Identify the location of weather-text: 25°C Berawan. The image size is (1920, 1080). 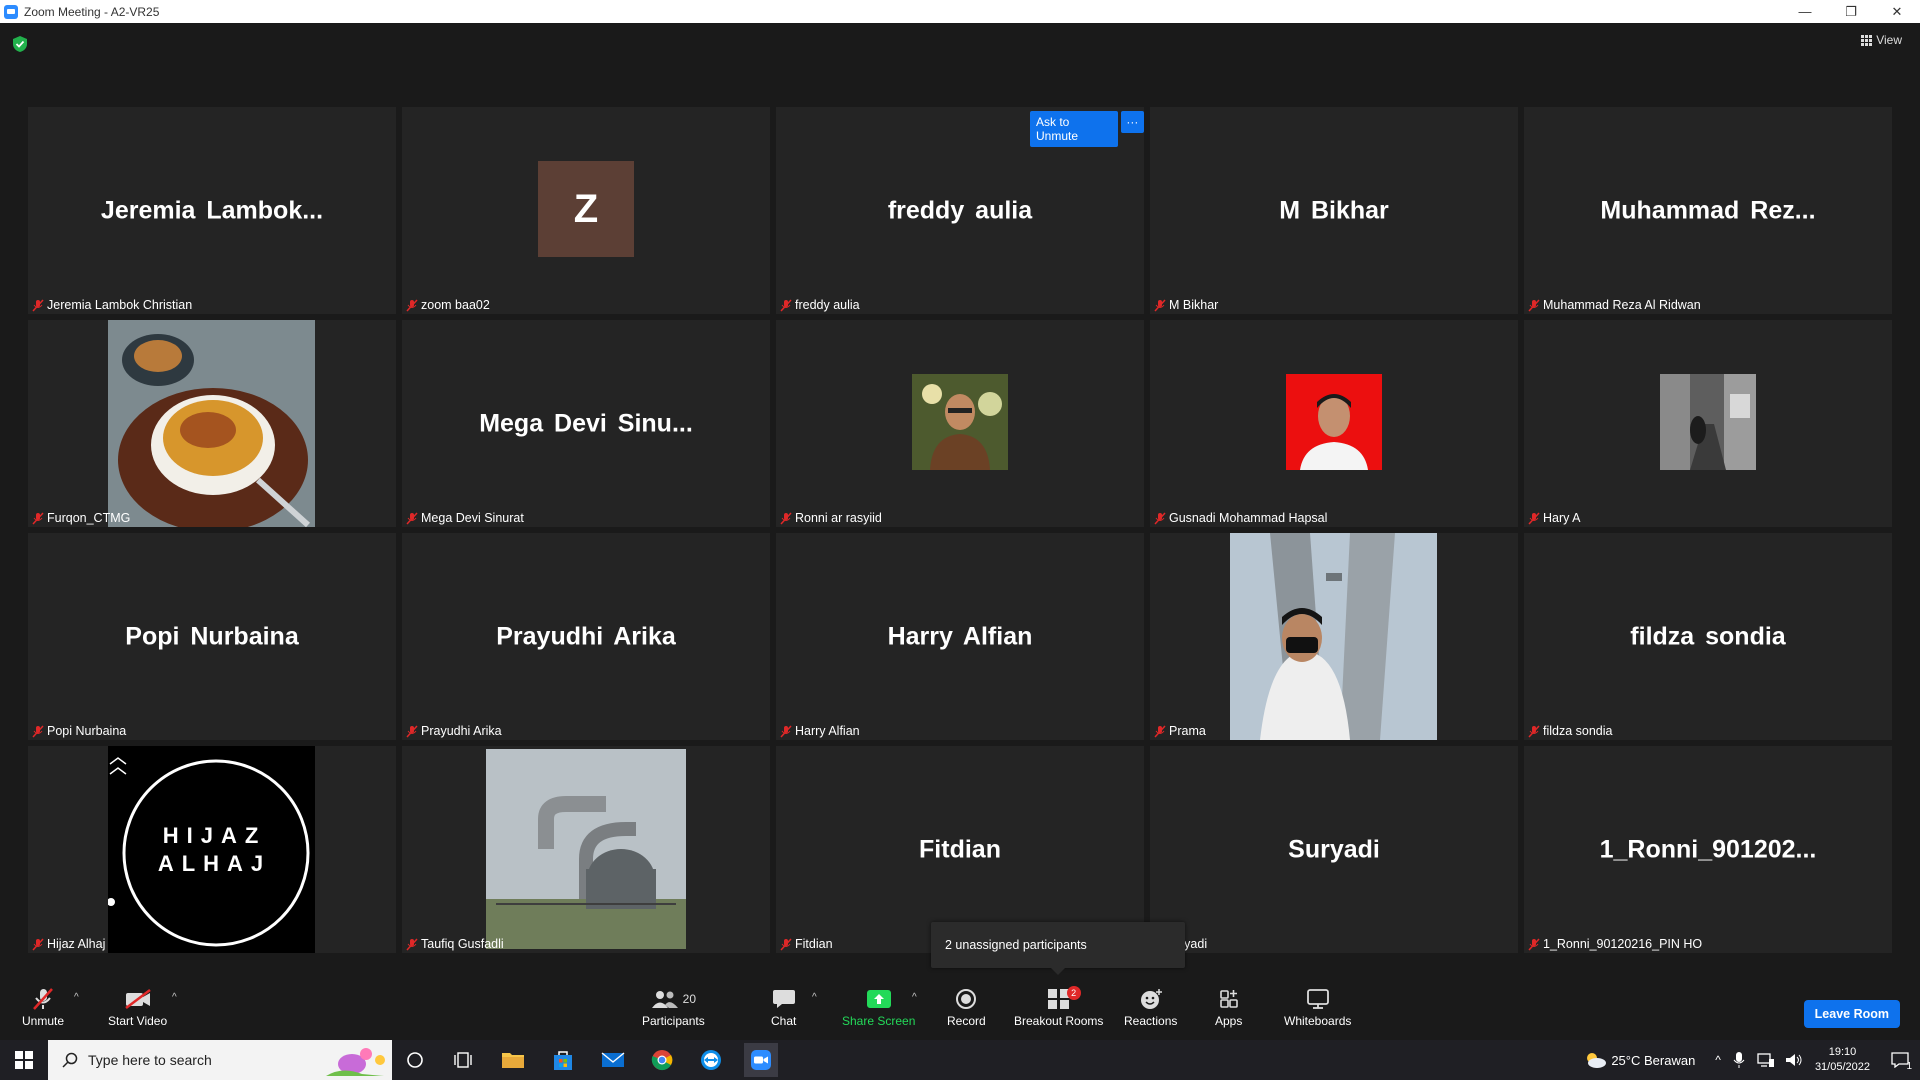
(1653, 1060).